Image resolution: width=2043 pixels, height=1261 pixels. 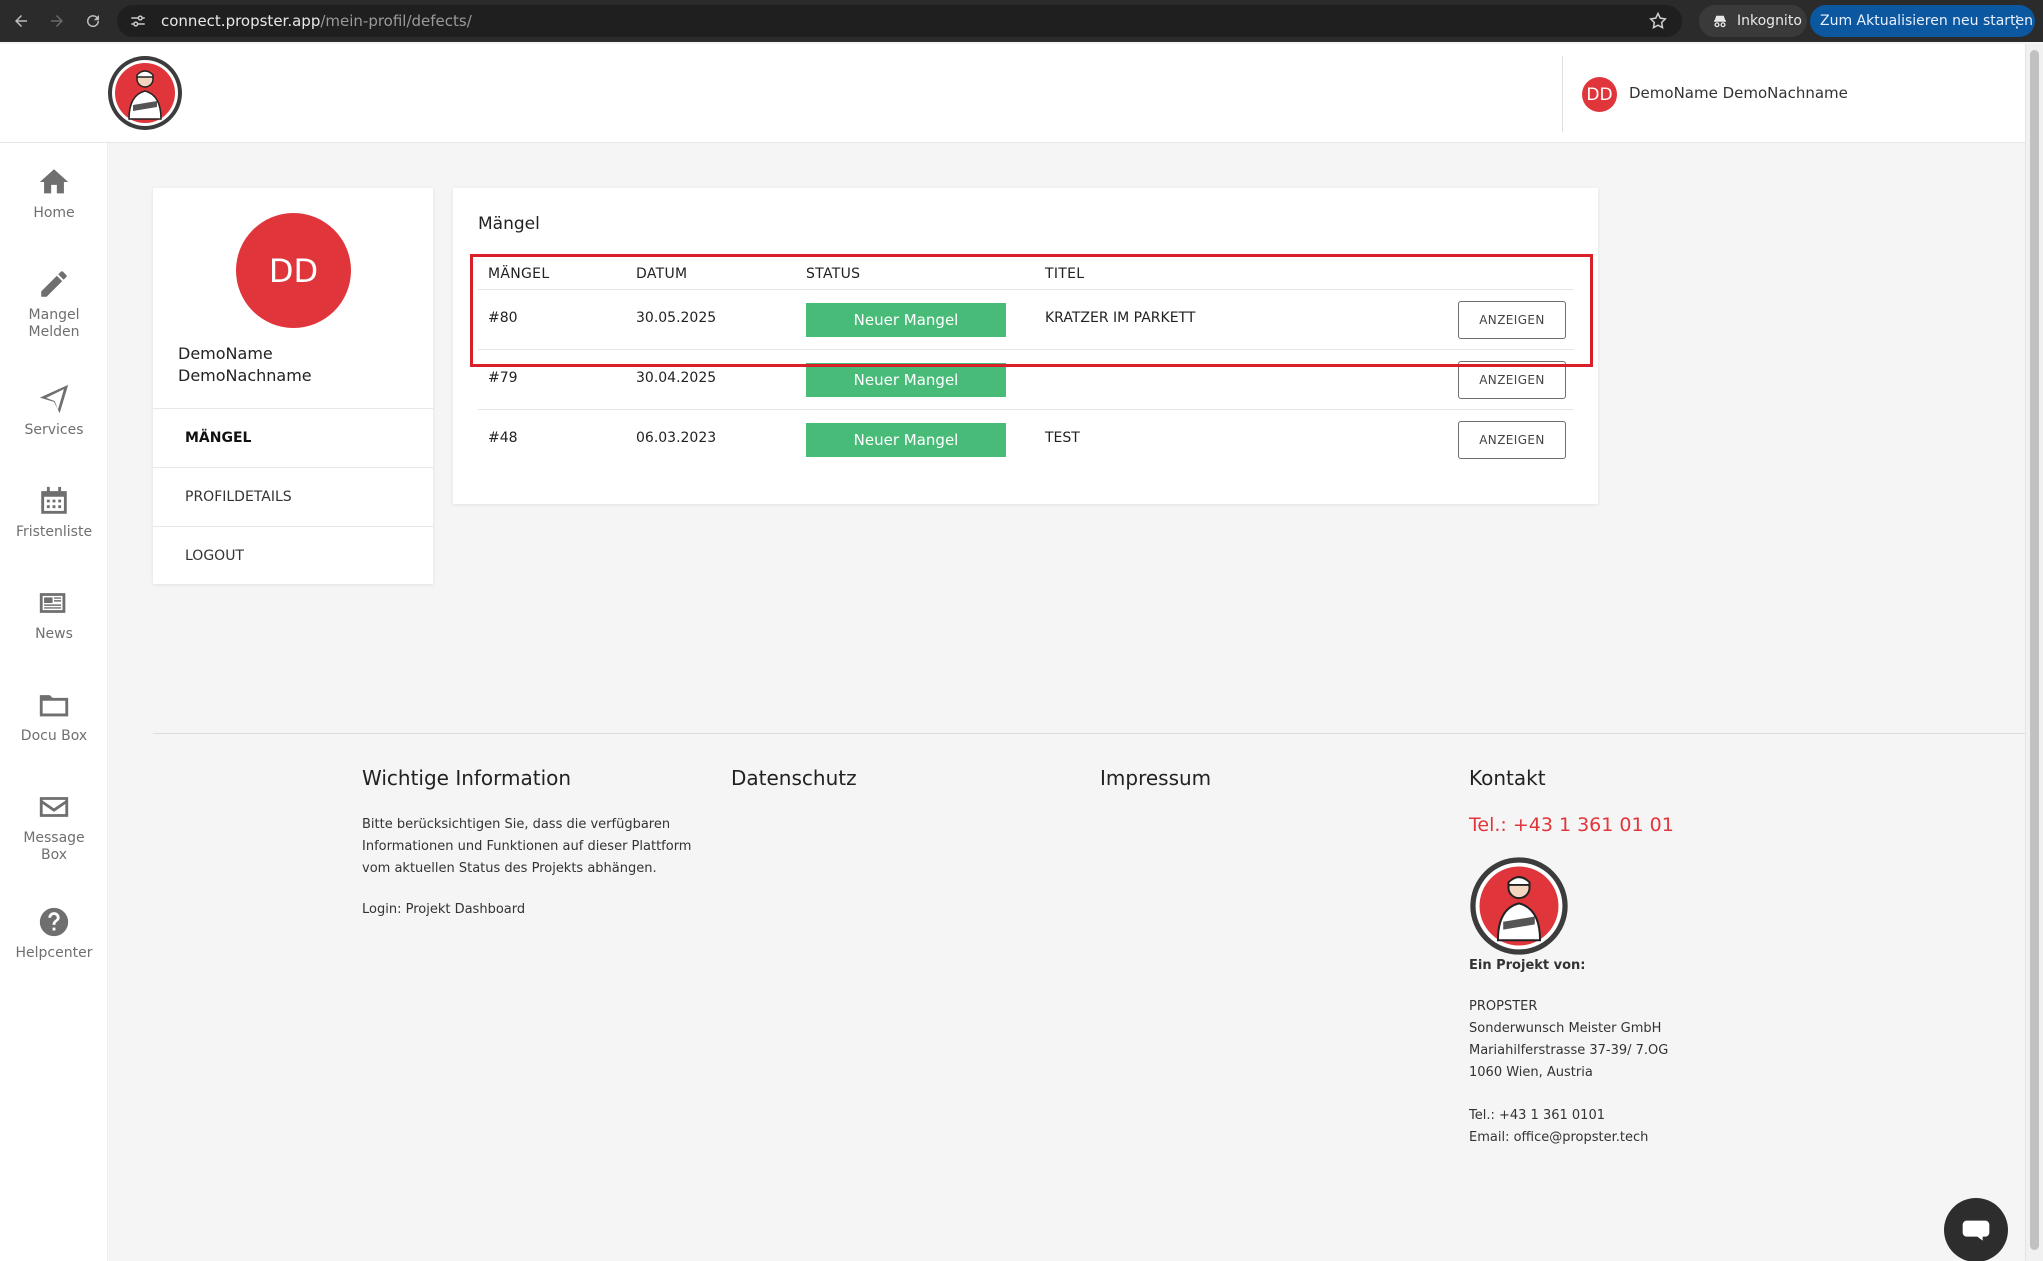 What do you see at coordinates (293, 437) in the screenshot?
I see `profile-menu-maengel: MÄNGEL` at bounding box center [293, 437].